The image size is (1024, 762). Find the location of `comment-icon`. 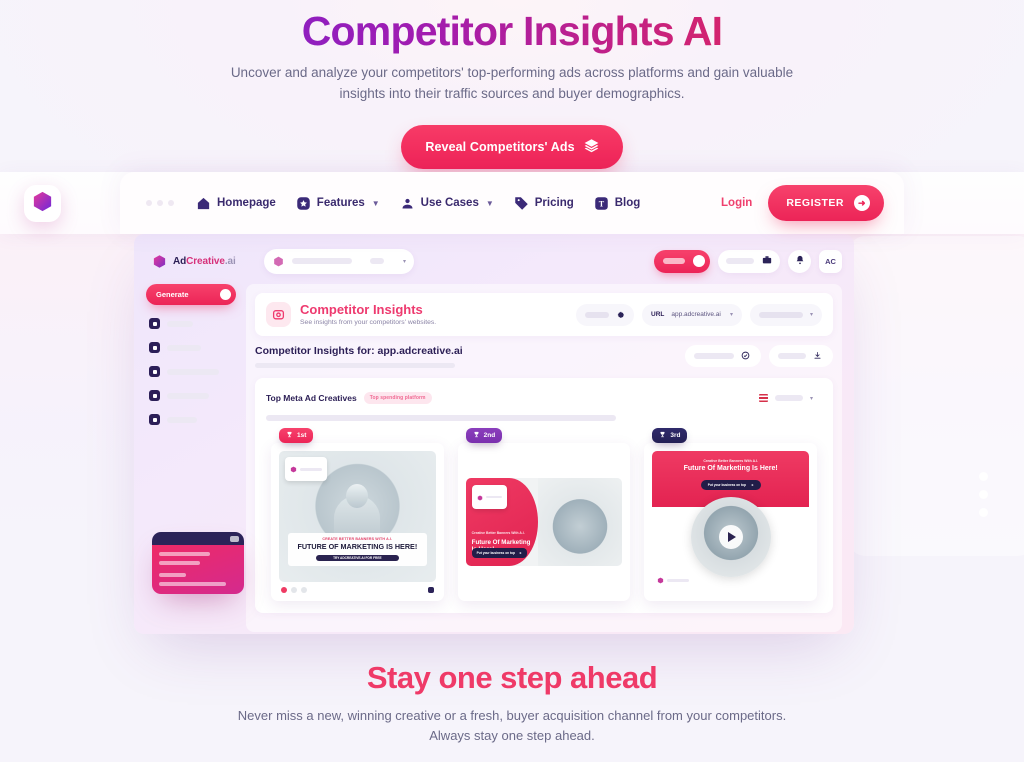

comment-icon is located at coordinates (294, 590).